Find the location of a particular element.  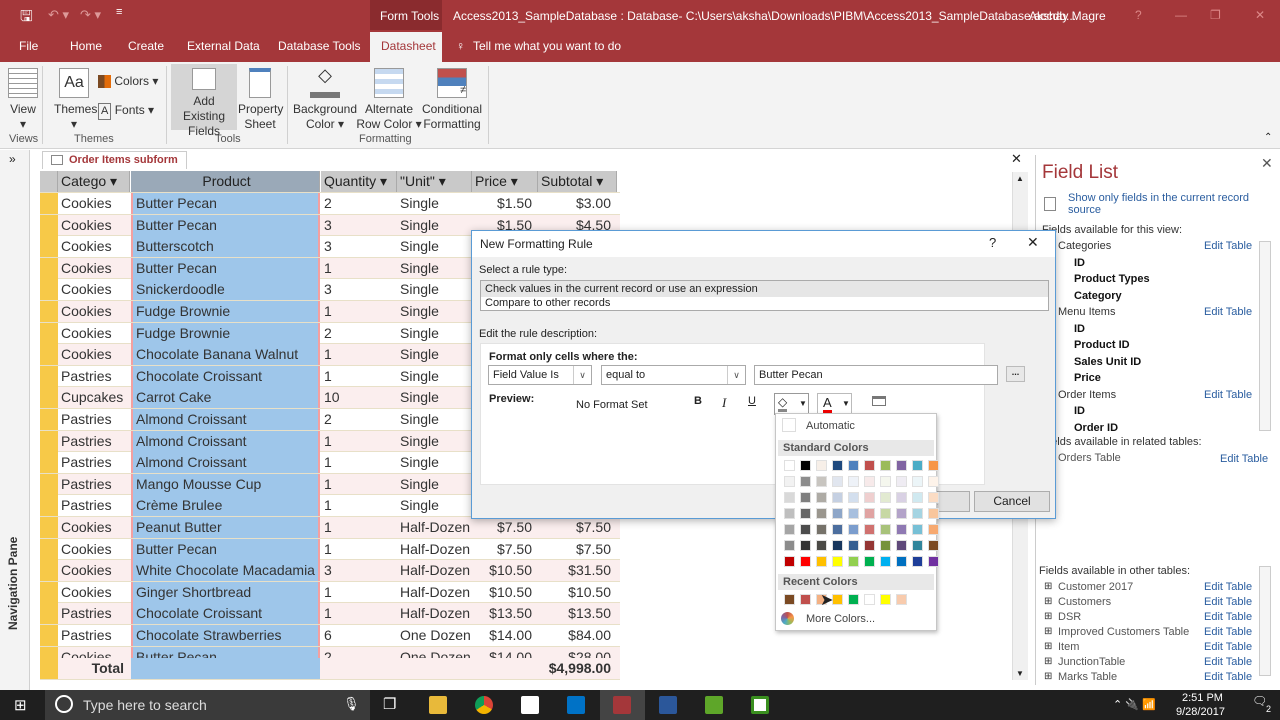

table-name: Menu Items is located at coordinates (1086, 312).